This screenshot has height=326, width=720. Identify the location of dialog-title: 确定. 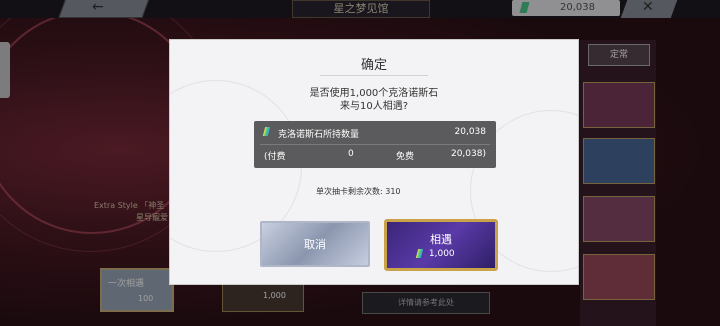
(373, 65).